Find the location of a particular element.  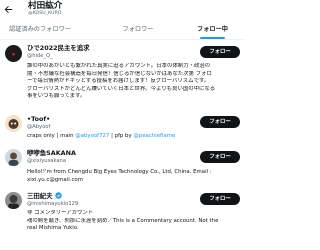

bio-line: 非 コメンタリーアカウント is located at coordinates (60, 213).